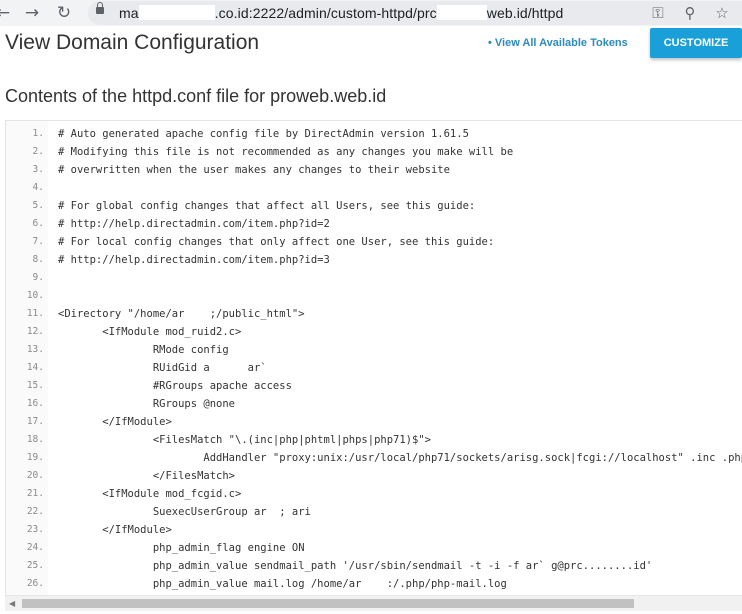  Describe the element at coordinates (722, 13) in the screenshot. I see `bookmark-star-icon: ☆` at that location.